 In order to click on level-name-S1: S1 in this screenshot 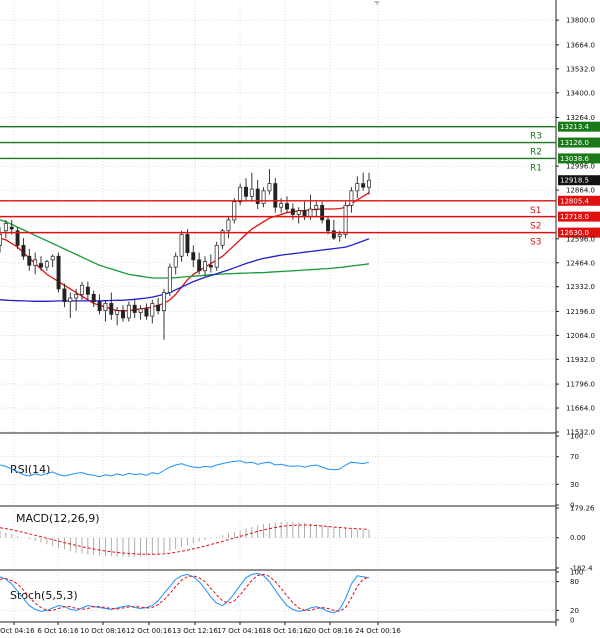, I will do `click(535, 211)`.